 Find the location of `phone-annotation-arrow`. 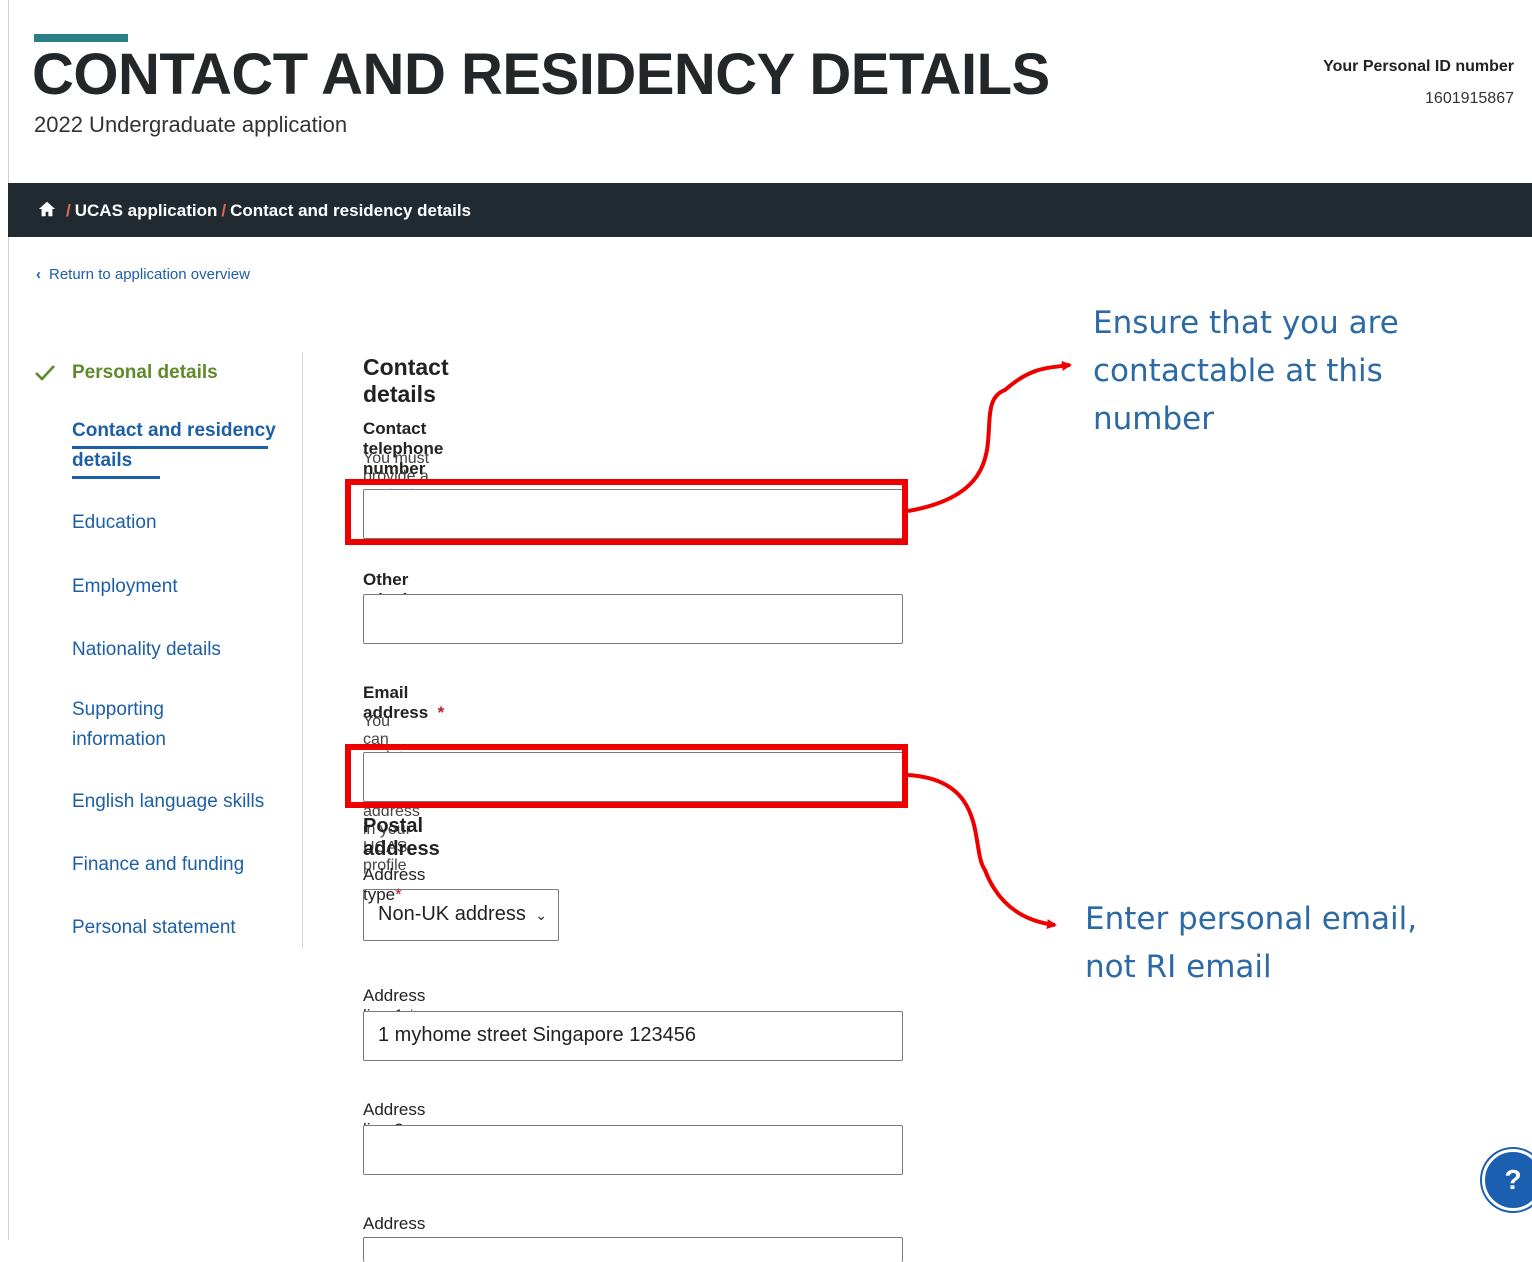

phone-annotation-arrow is located at coordinates (989, 436).